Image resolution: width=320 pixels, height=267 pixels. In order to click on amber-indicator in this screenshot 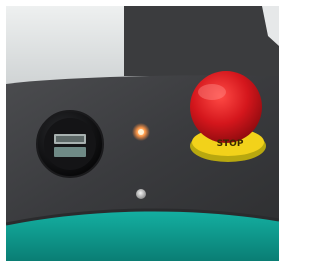, I will do `click(141, 132)`.